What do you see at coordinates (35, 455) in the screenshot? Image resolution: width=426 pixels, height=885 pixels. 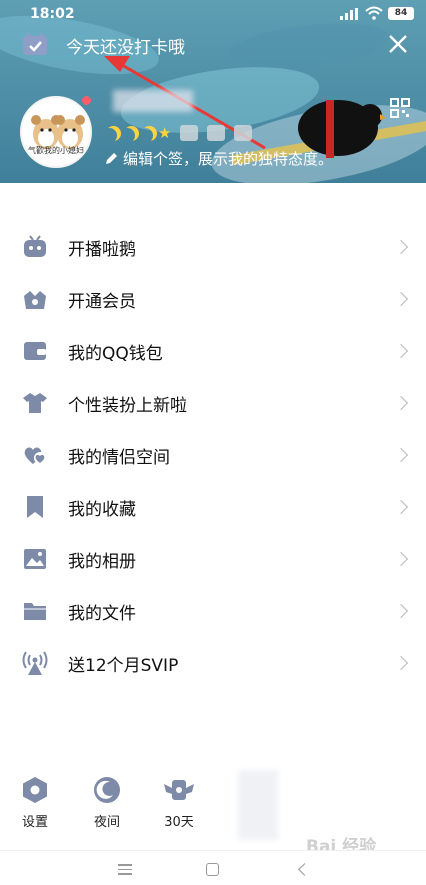 I see `hearts-icon` at bounding box center [35, 455].